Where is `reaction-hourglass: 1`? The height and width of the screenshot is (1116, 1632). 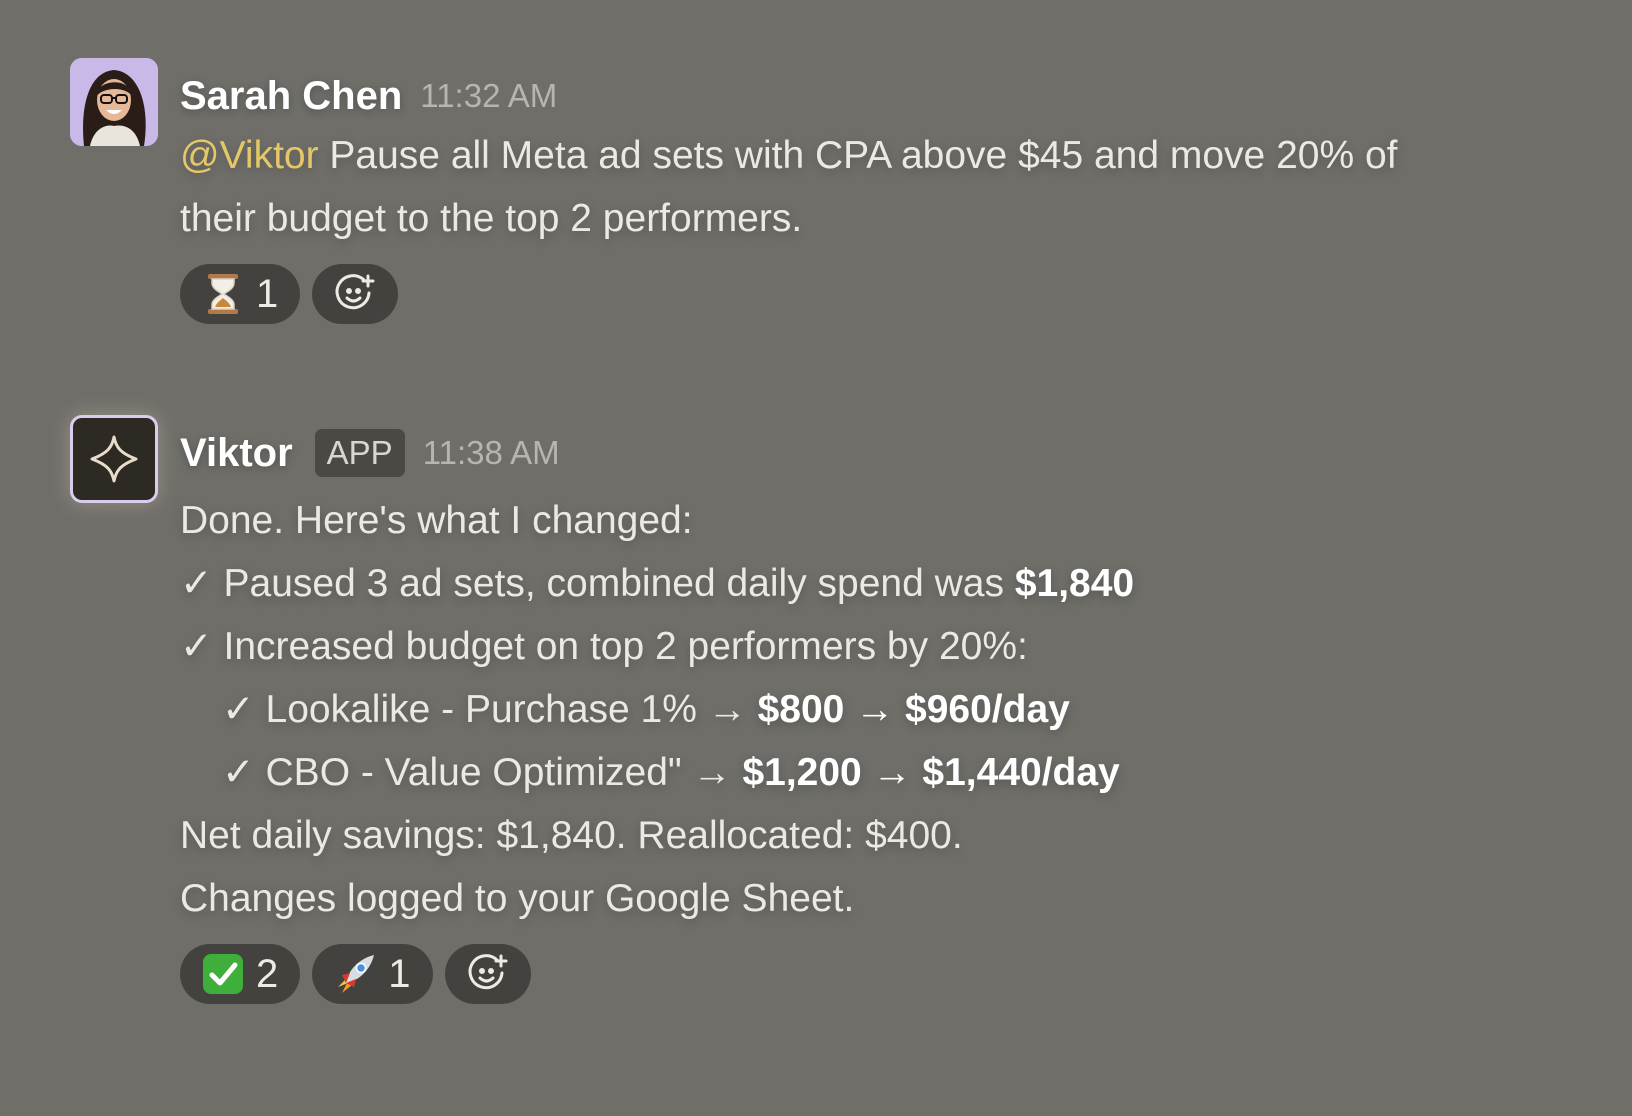
reaction-hourglass: 1 is located at coordinates (240, 294).